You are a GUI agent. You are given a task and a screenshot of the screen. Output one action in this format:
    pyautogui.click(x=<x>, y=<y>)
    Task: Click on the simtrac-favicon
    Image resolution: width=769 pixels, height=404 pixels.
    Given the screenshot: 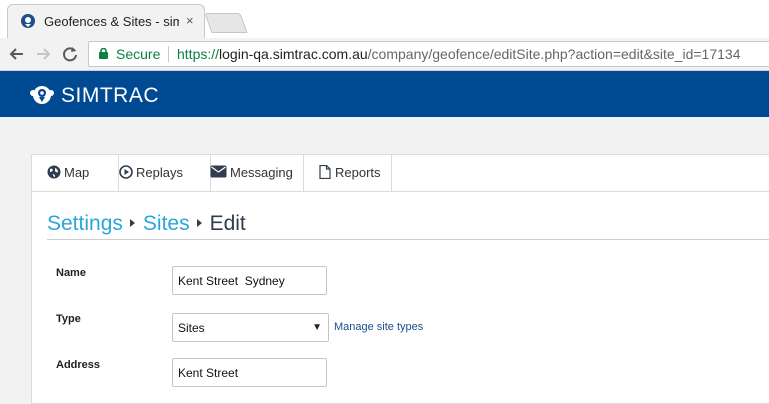 What is the action you would take?
    pyautogui.click(x=28, y=21)
    